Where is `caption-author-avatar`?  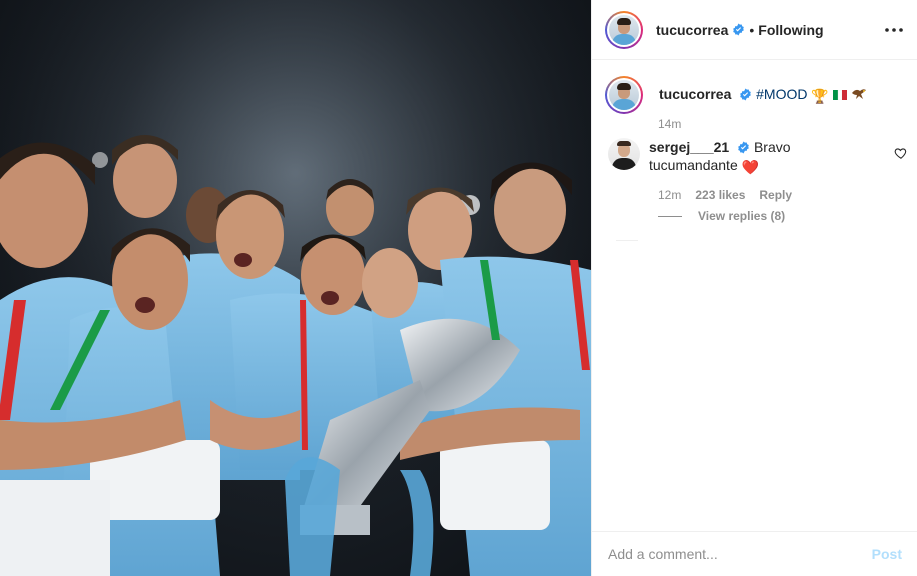
caption-author-avatar is located at coordinates (624, 95).